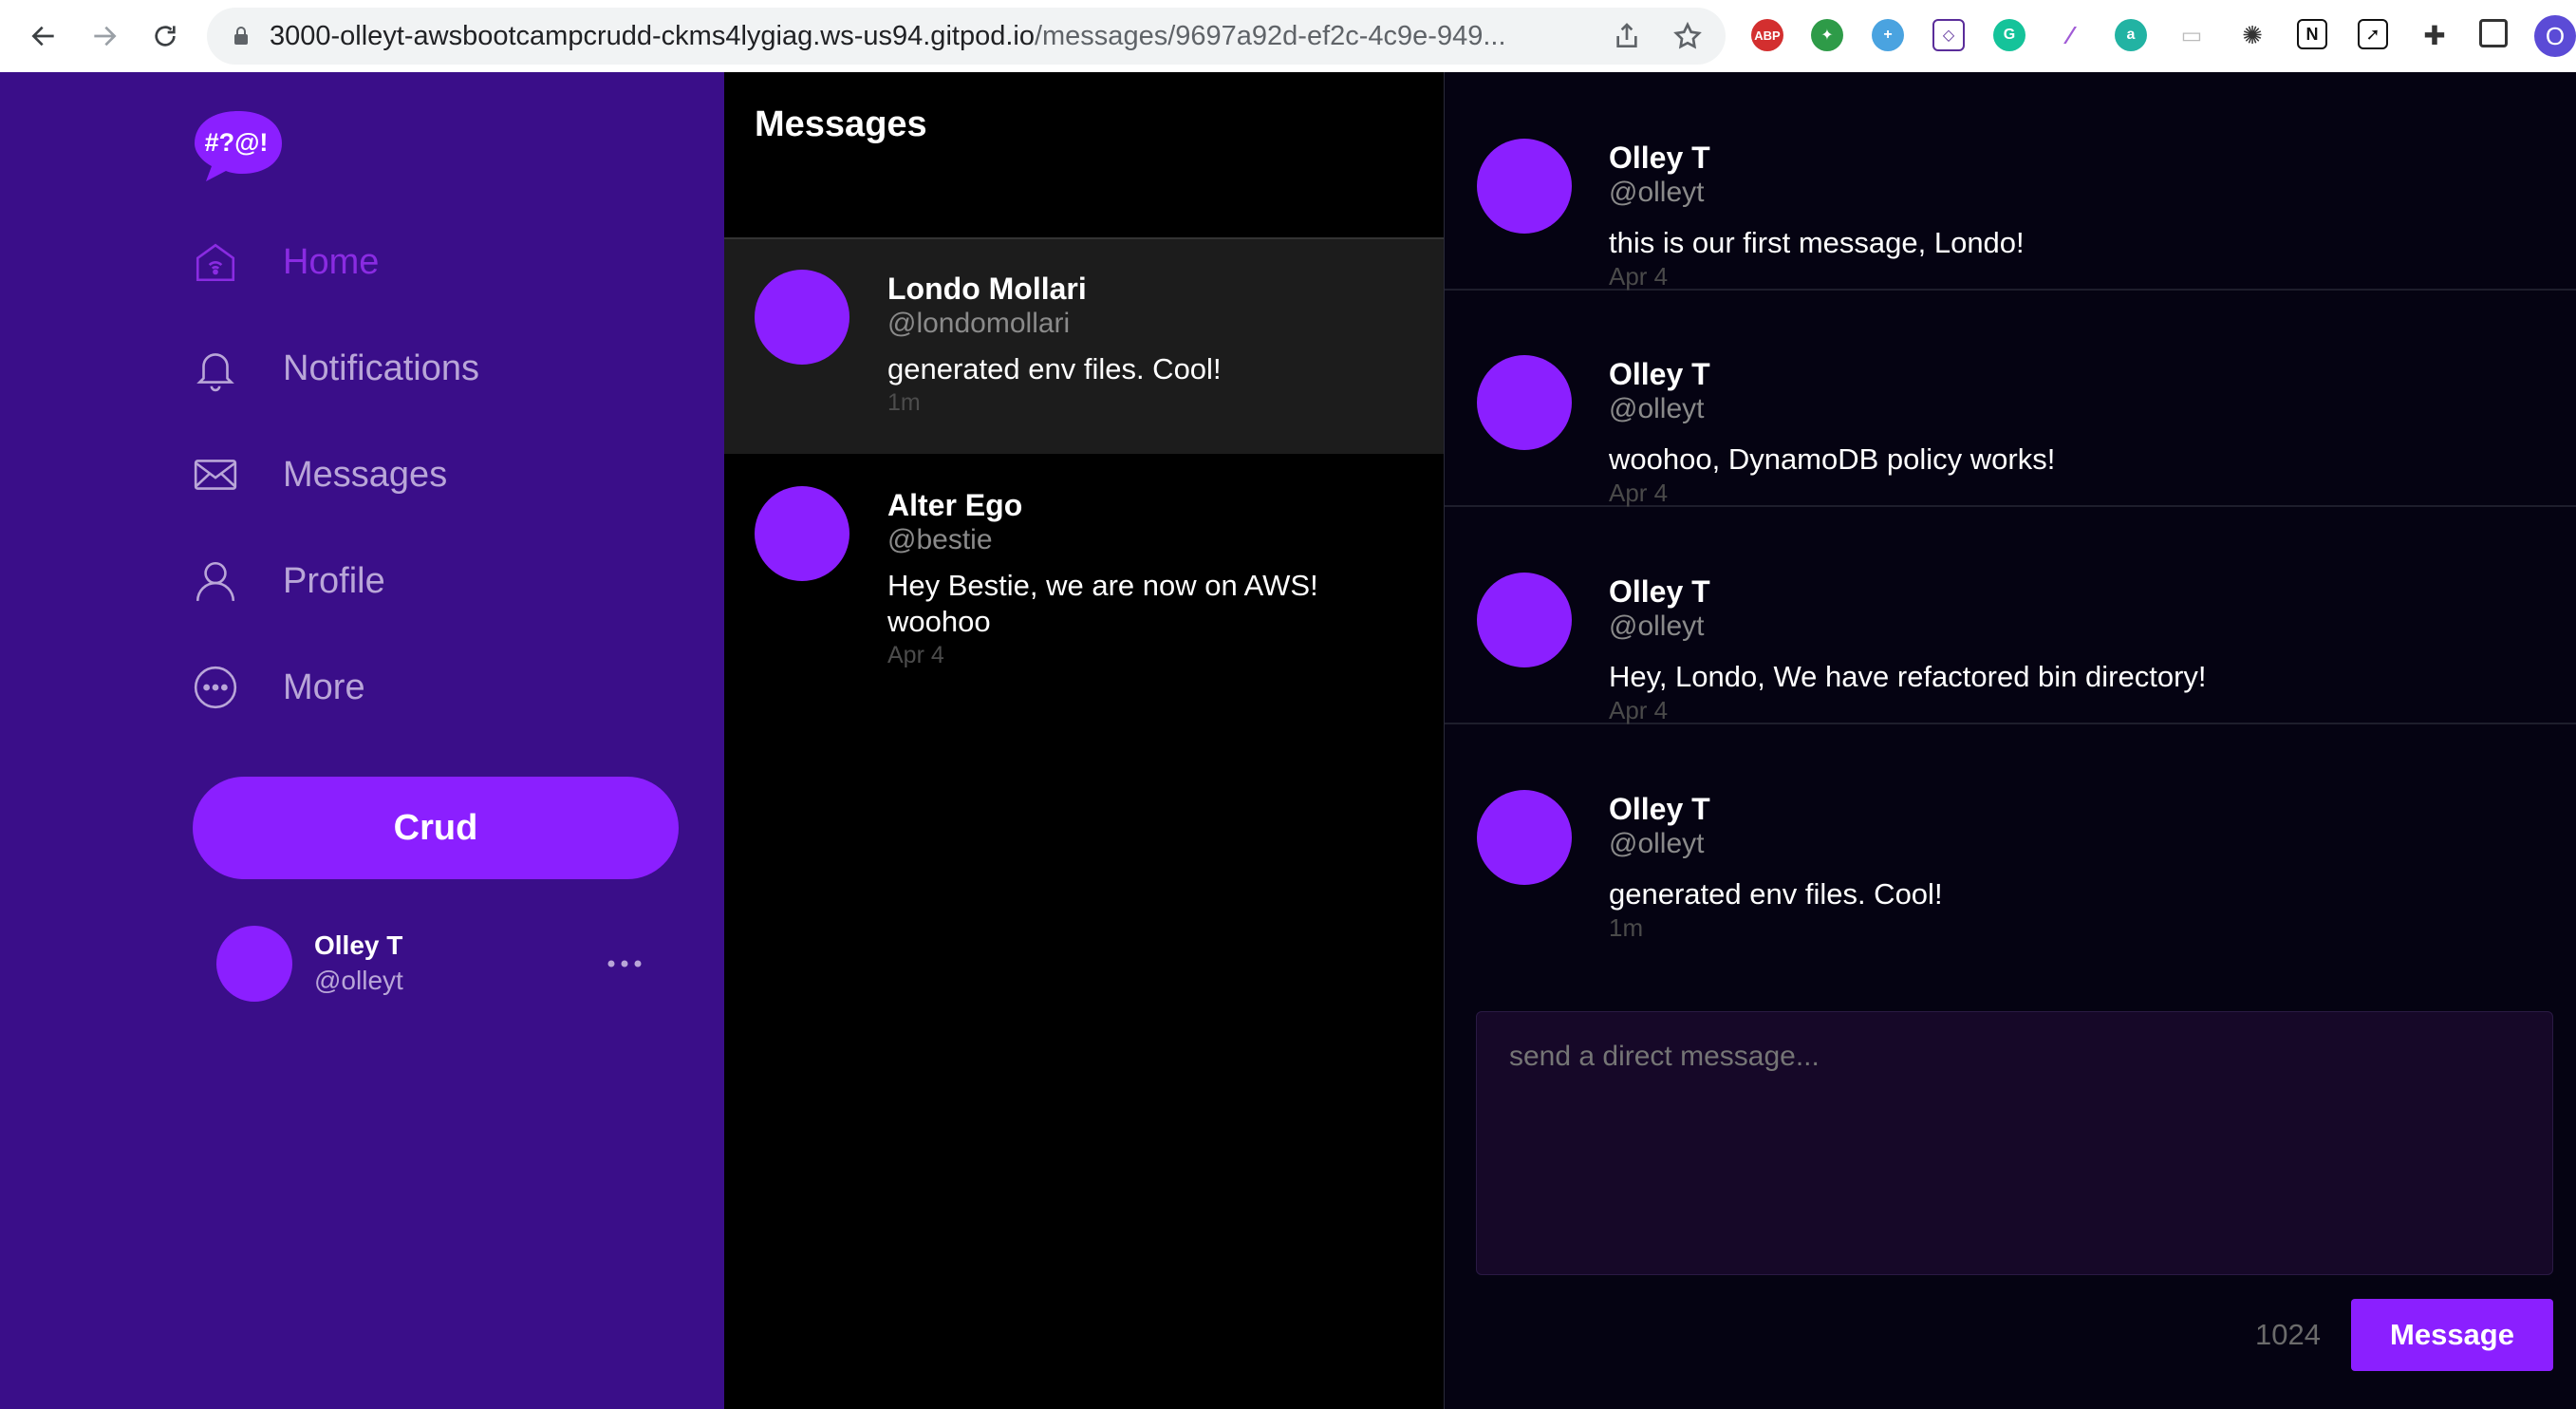 The image size is (2576, 1409). What do you see at coordinates (2312, 34) in the screenshot?
I see `notion-extension-icon: N` at bounding box center [2312, 34].